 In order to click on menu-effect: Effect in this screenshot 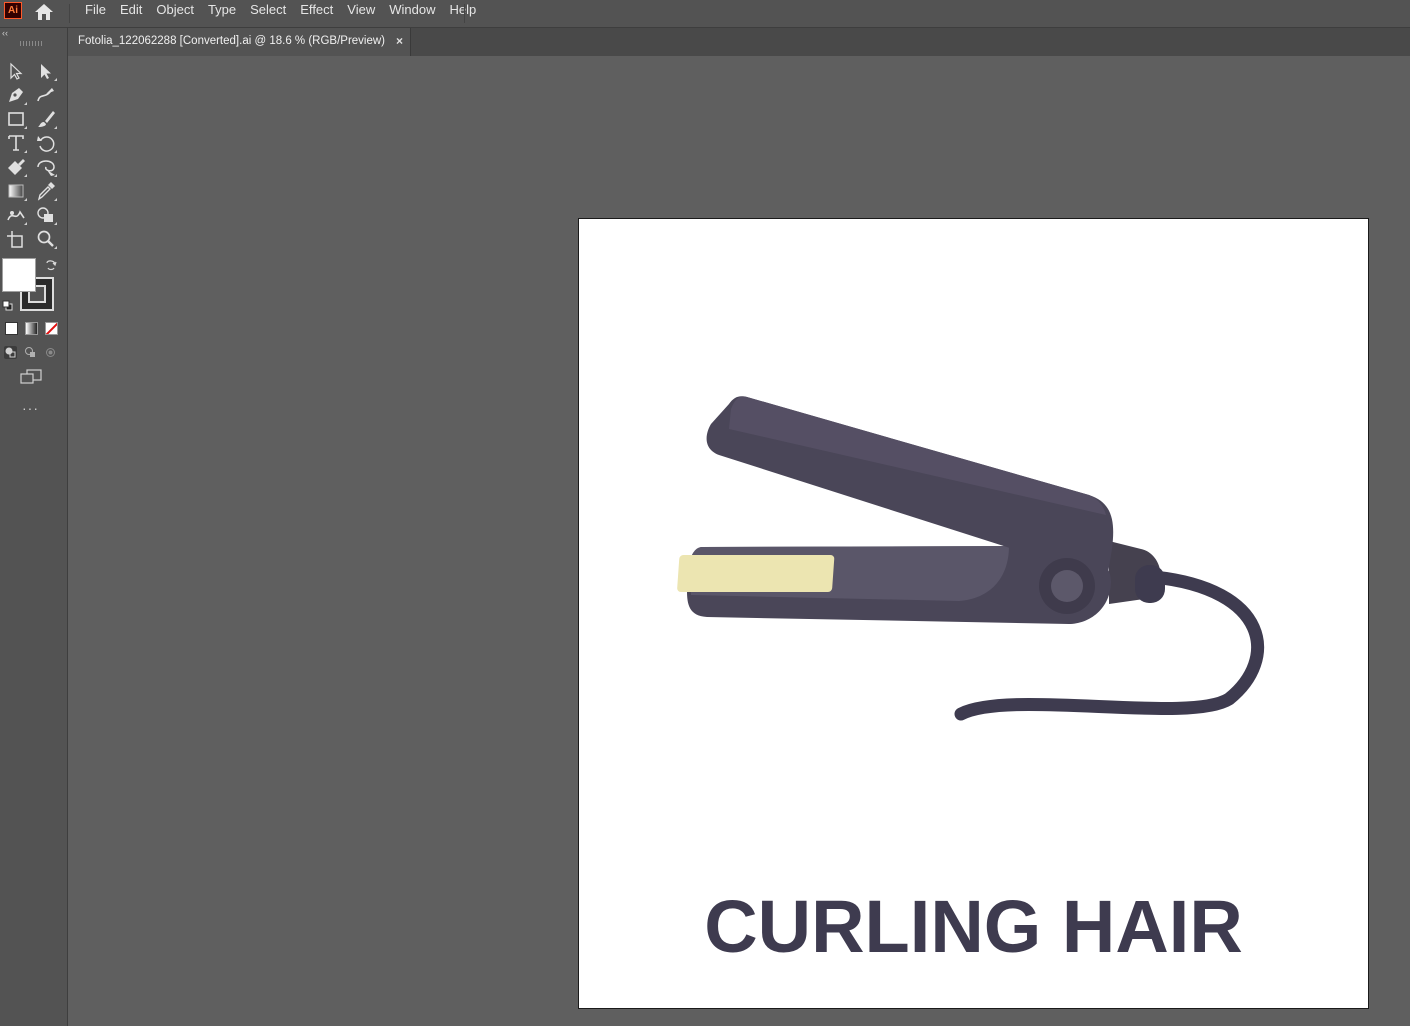, I will do `click(316, 11)`.